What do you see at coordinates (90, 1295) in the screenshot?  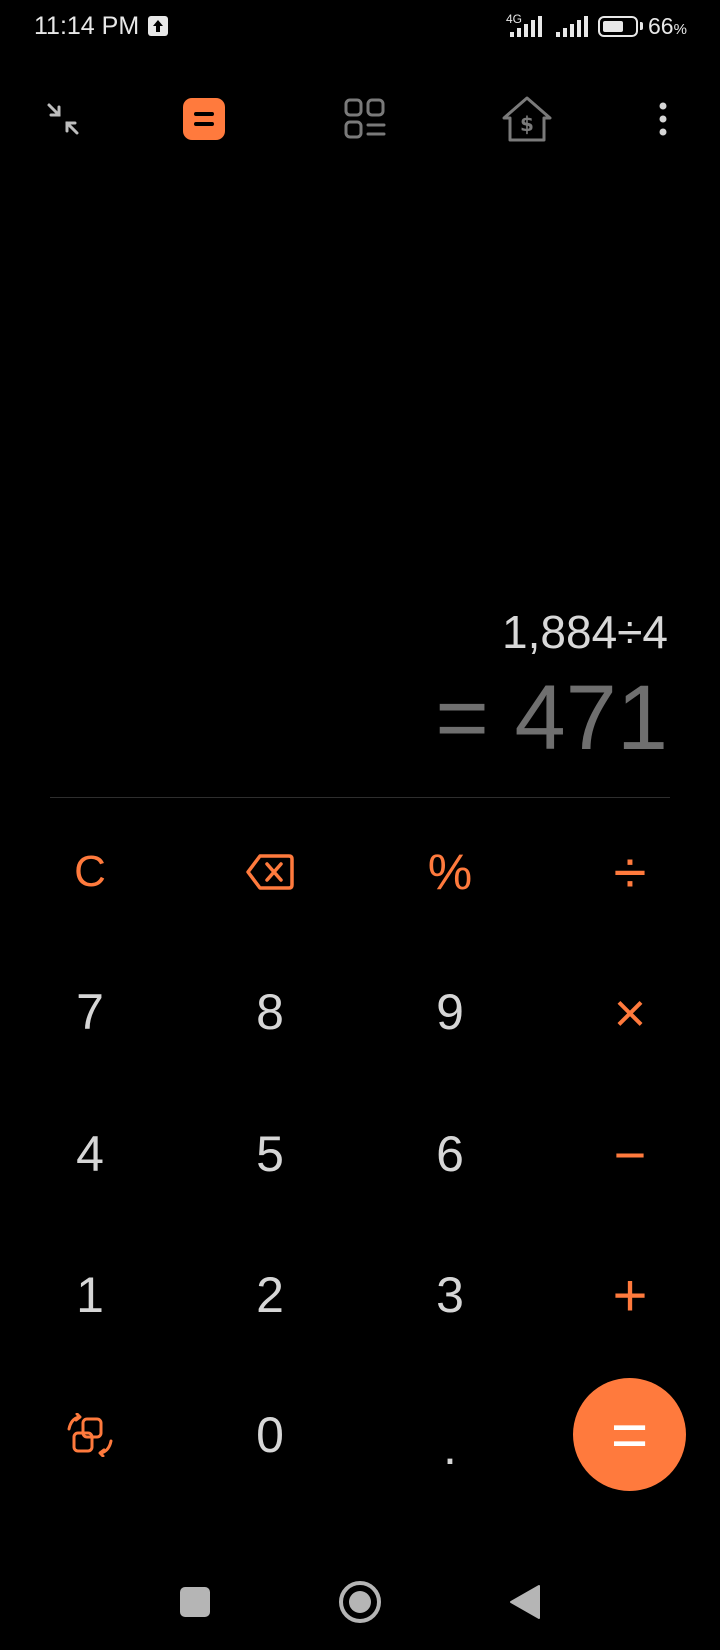 I see `digit-1-button: 1` at bounding box center [90, 1295].